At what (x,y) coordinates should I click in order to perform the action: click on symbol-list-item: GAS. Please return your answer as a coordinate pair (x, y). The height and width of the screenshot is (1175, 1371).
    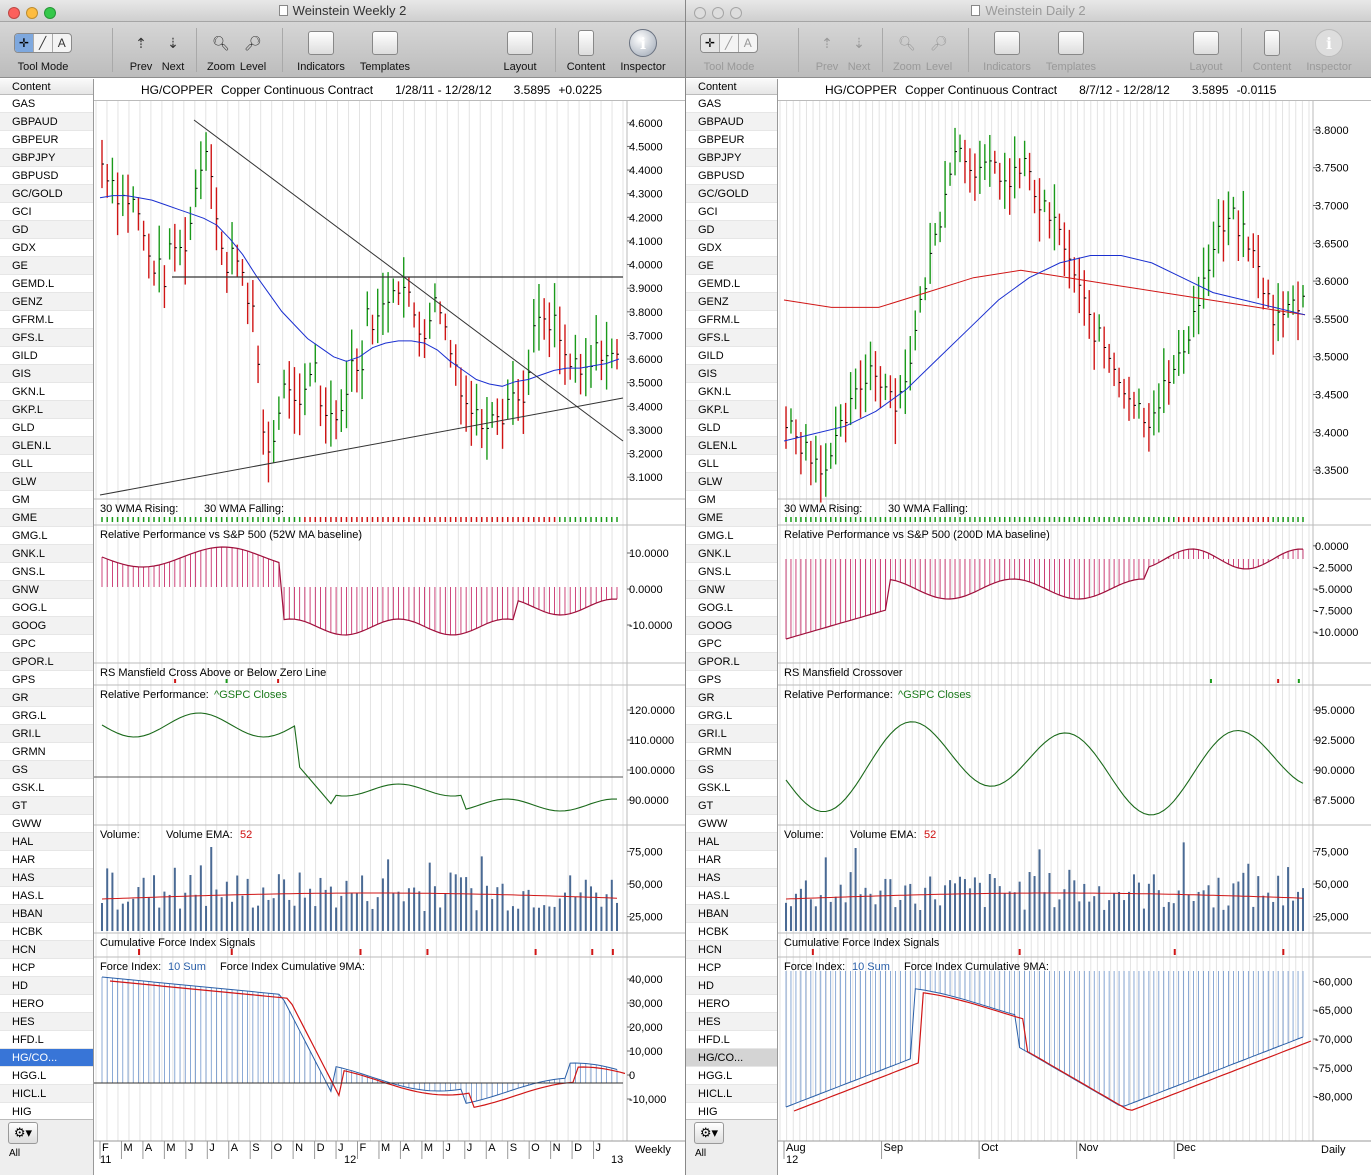
    Looking at the image, I should click on (731, 104).